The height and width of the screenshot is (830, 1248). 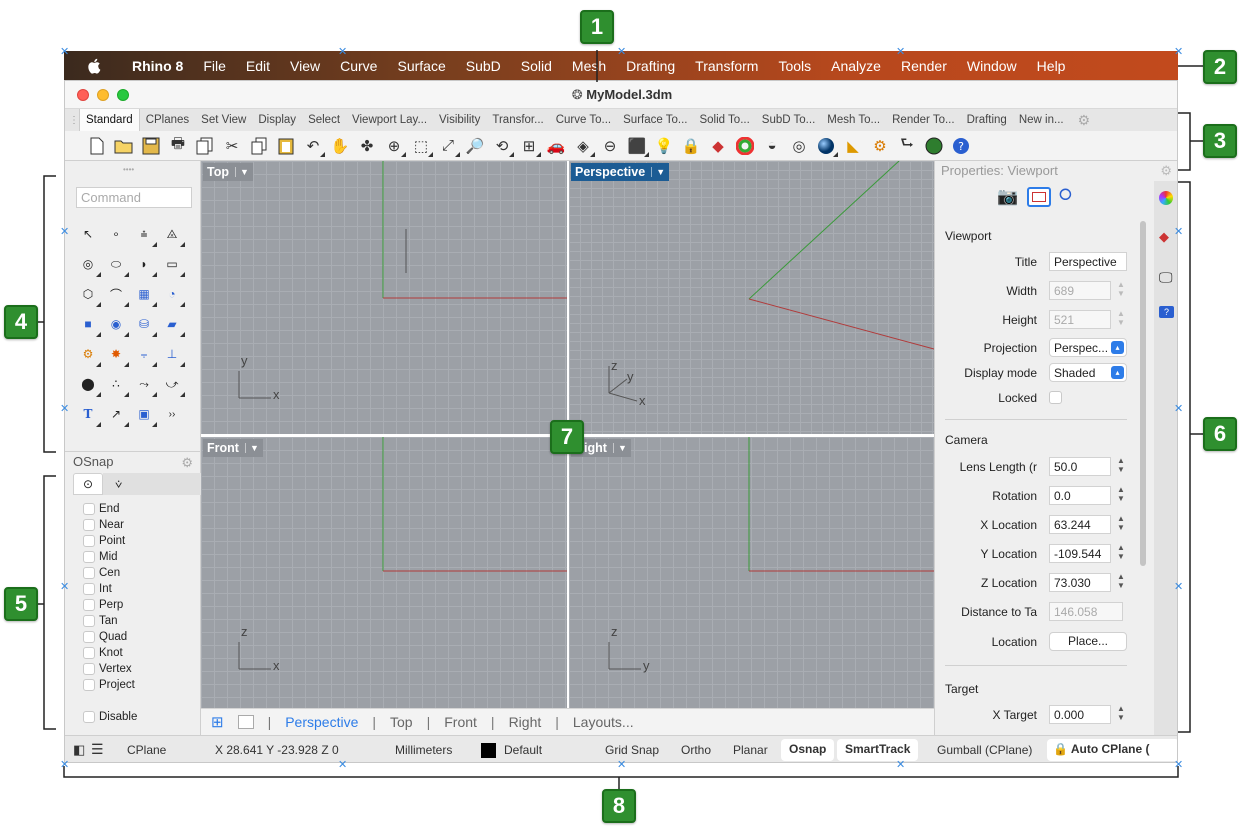 I want to click on callout-2: 2, so click(x=1220, y=67).